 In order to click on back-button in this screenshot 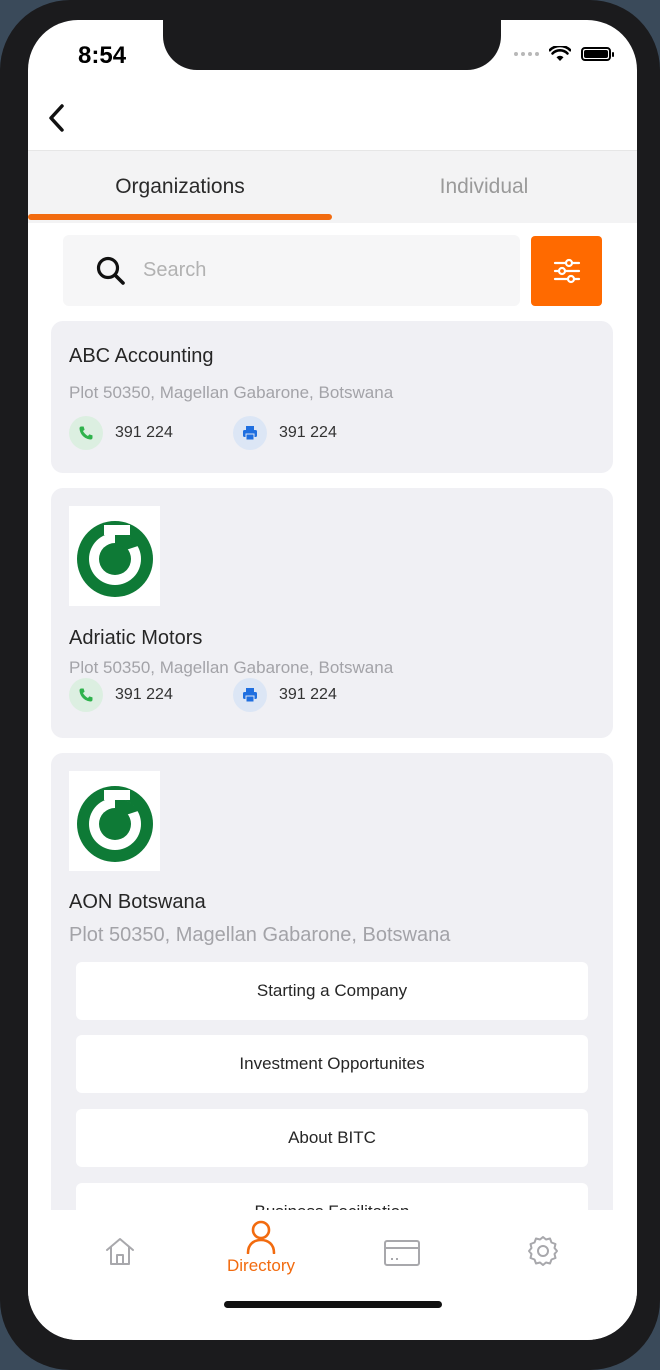, I will do `click(56, 118)`.